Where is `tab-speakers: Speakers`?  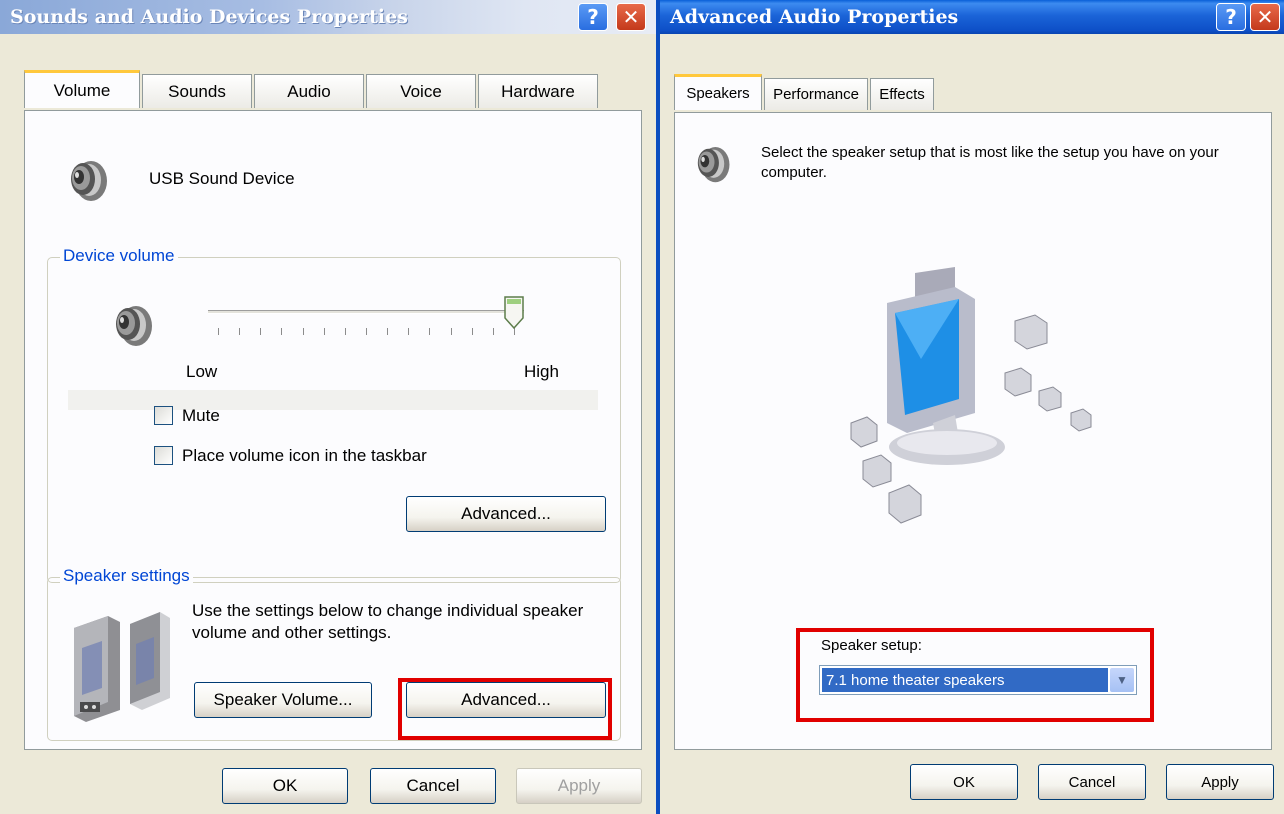
tab-speakers: Speakers is located at coordinates (718, 92).